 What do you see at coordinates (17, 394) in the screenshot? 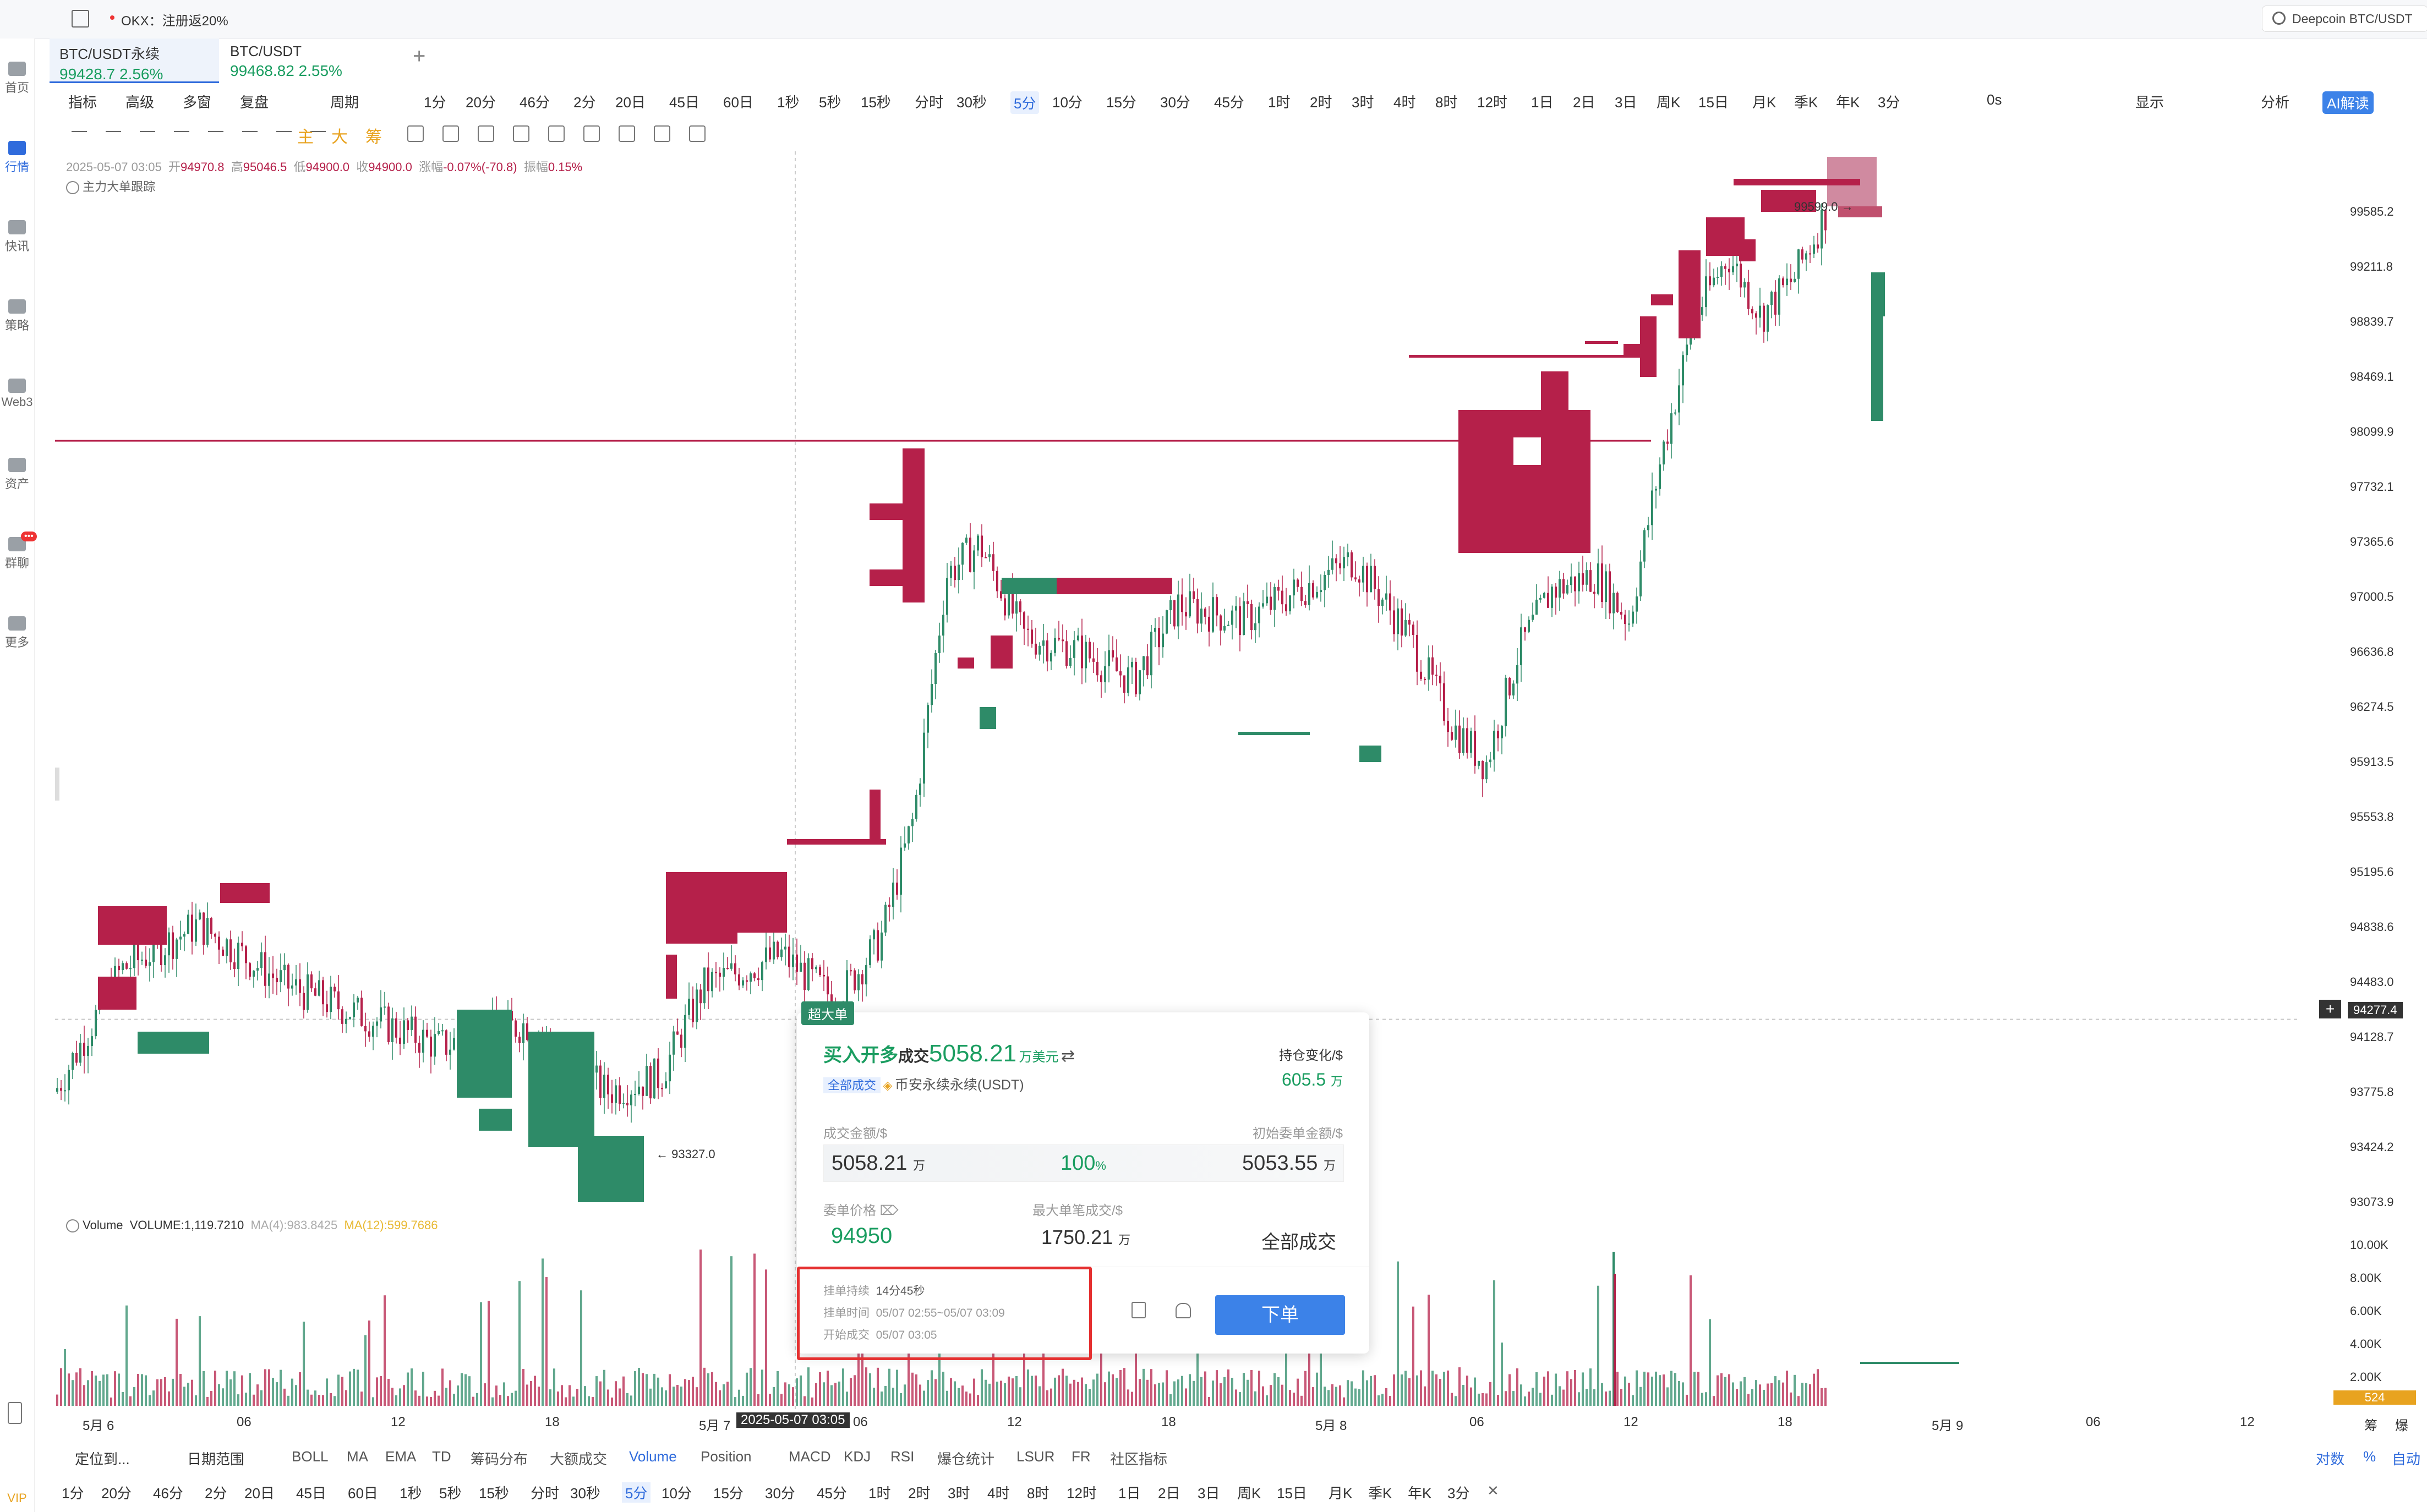
I see `sidebar-item-4: Web3` at bounding box center [17, 394].